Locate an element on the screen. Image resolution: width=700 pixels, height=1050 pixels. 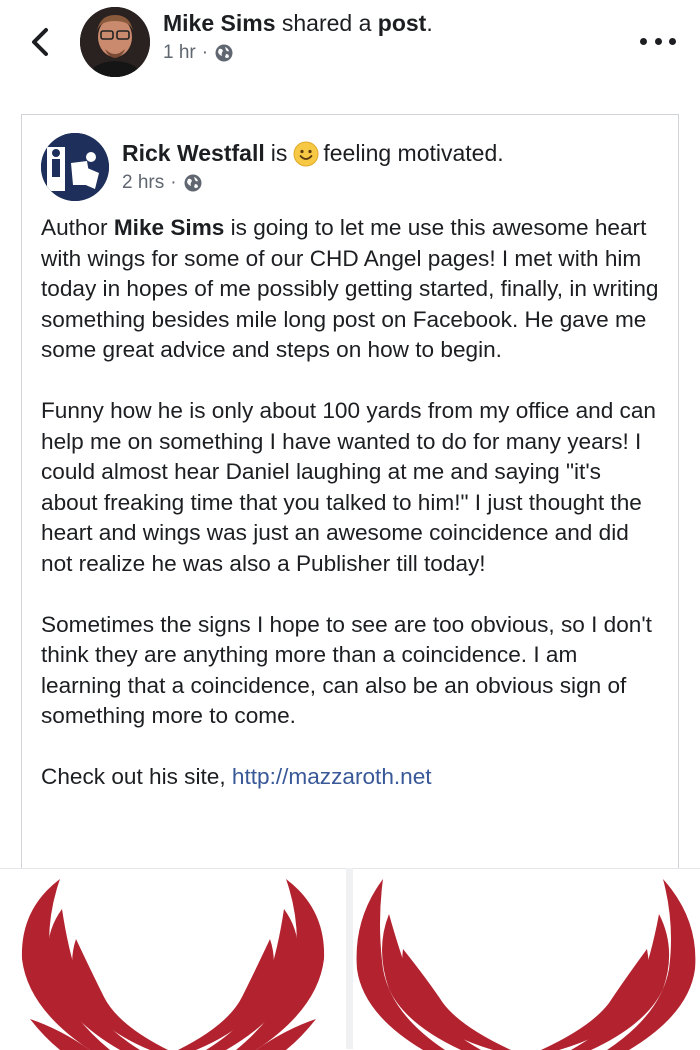
is-label: is is located at coordinates (279, 153).